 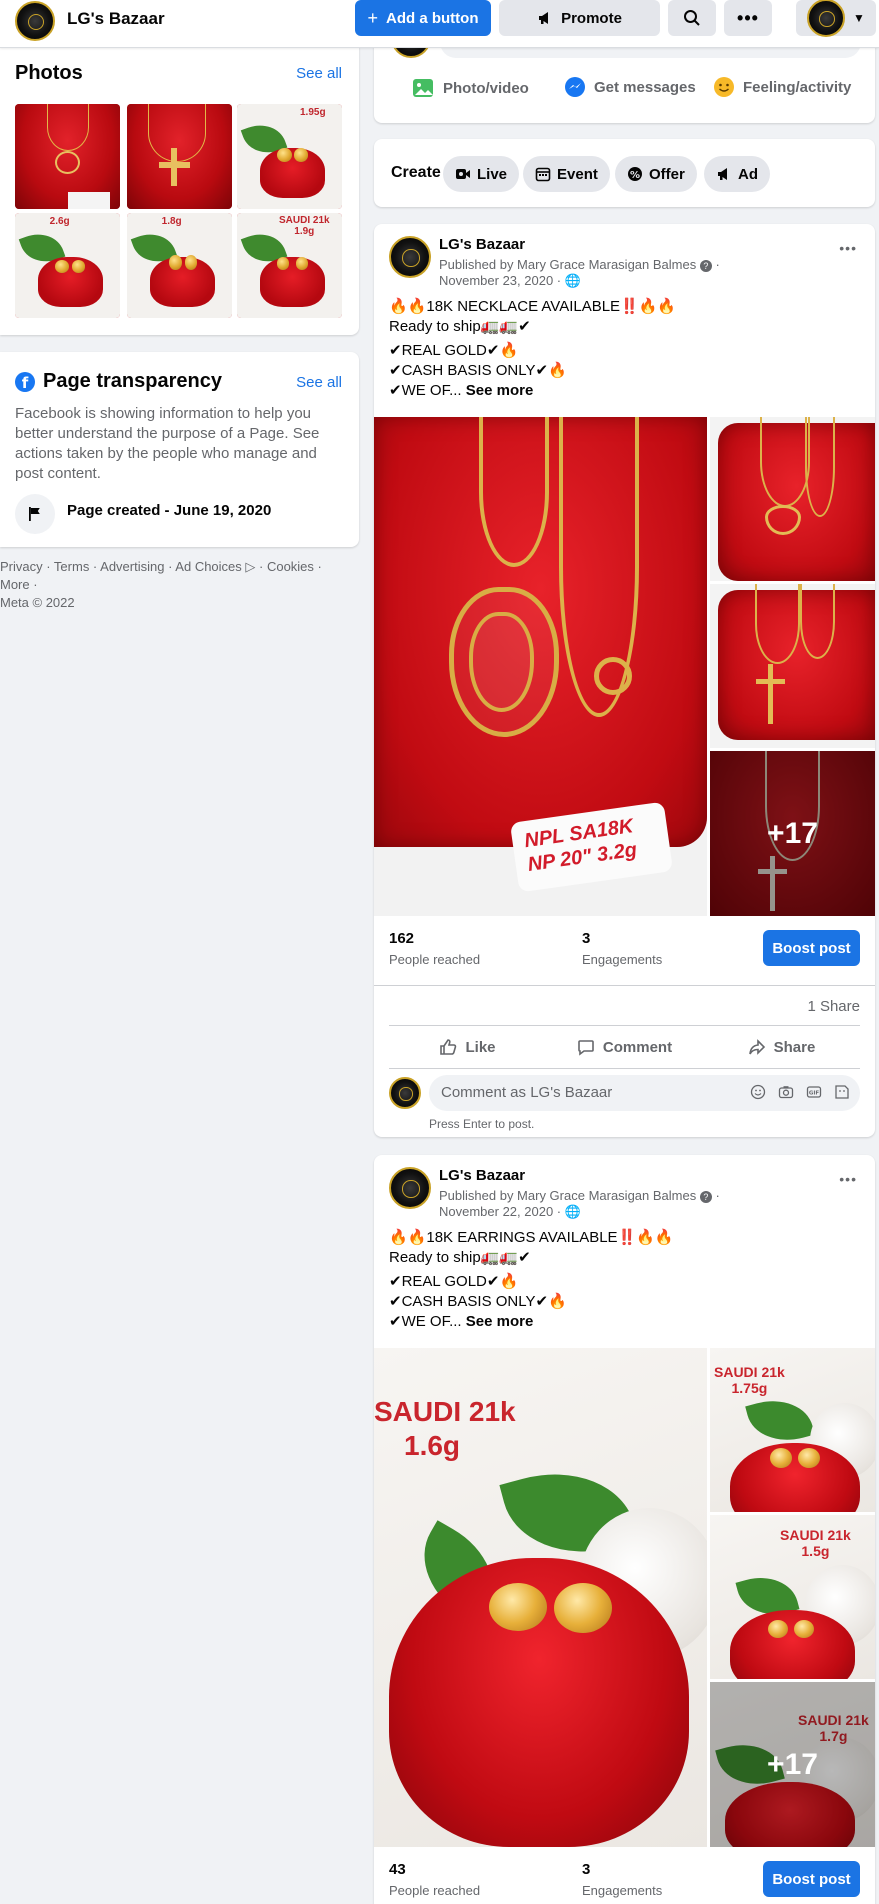 What do you see at coordinates (373, 17) in the screenshot?
I see `plus-icon: +` at bounding box center [373, 17].